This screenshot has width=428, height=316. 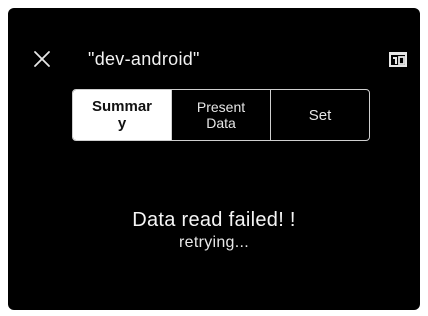 What do you see at coordinates (214, 220) in the screenshot?
I see `error-message: Data read failed! !` at bounding box center [214, 220].